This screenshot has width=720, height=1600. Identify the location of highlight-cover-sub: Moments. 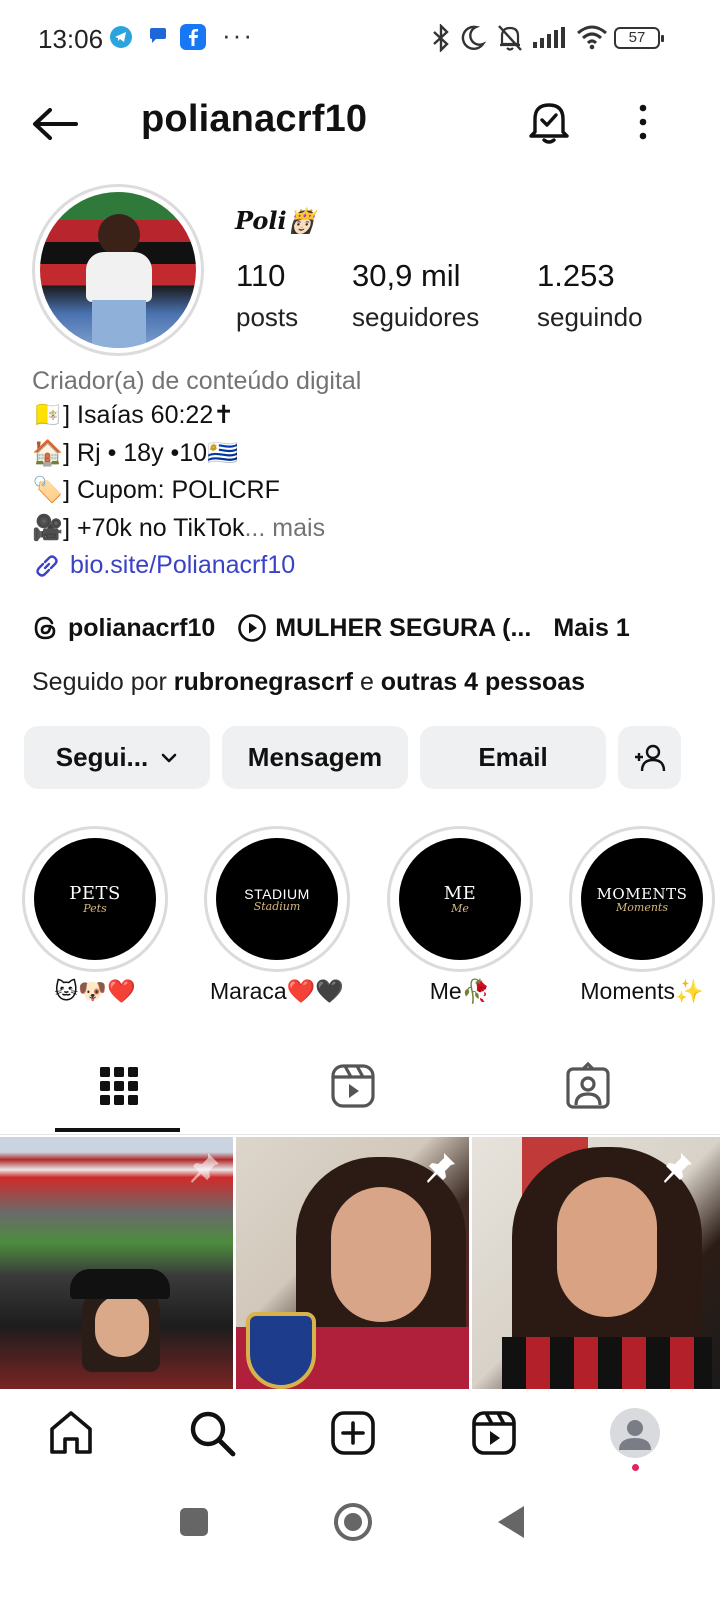
(642, 907).